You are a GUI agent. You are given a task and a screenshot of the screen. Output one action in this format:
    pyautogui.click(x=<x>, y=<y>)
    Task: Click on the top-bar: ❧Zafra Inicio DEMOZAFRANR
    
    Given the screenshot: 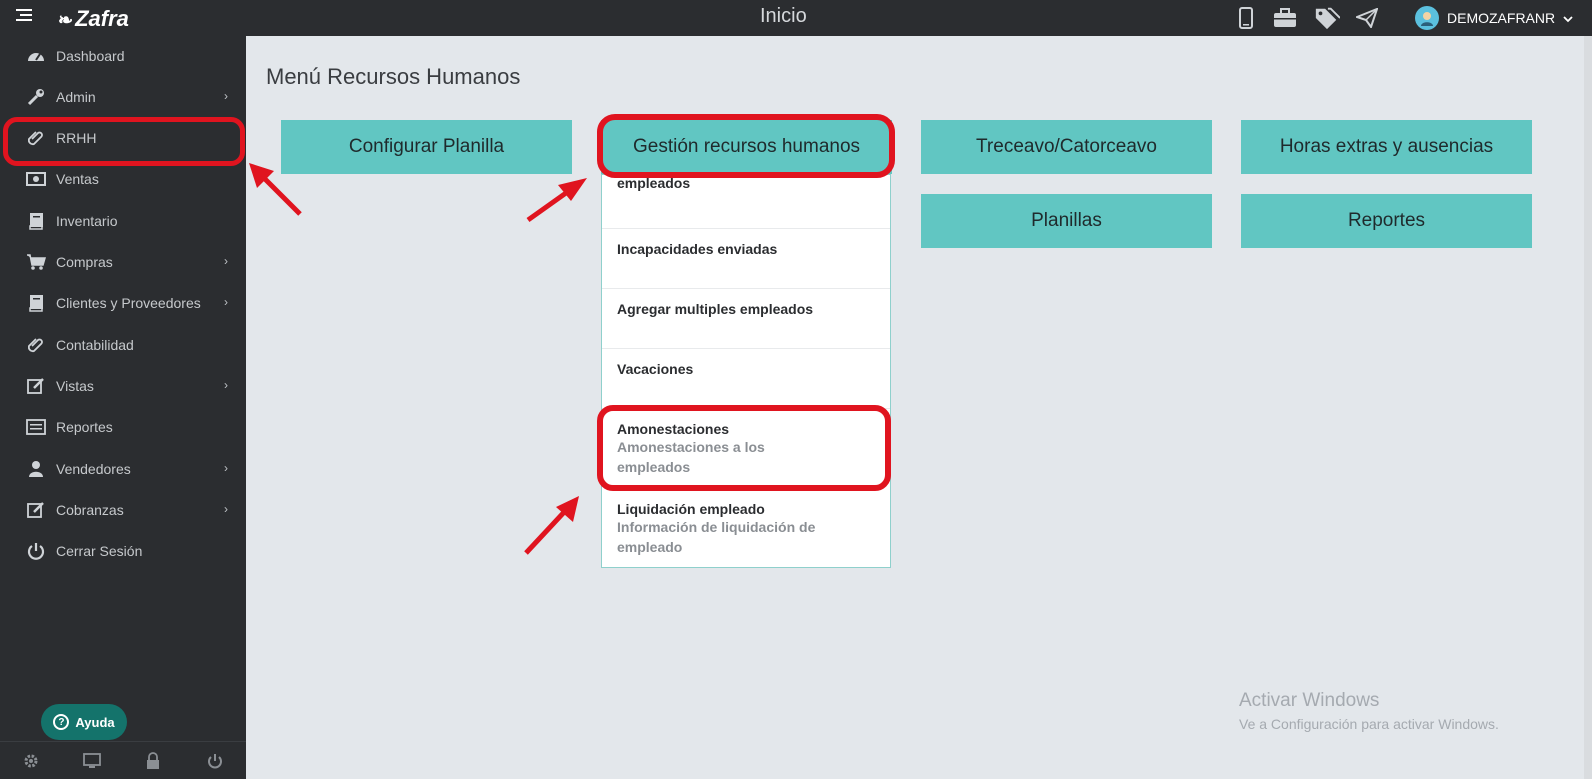 What is the action you would take?
    pyautogui.click(x=796, y=18)
    